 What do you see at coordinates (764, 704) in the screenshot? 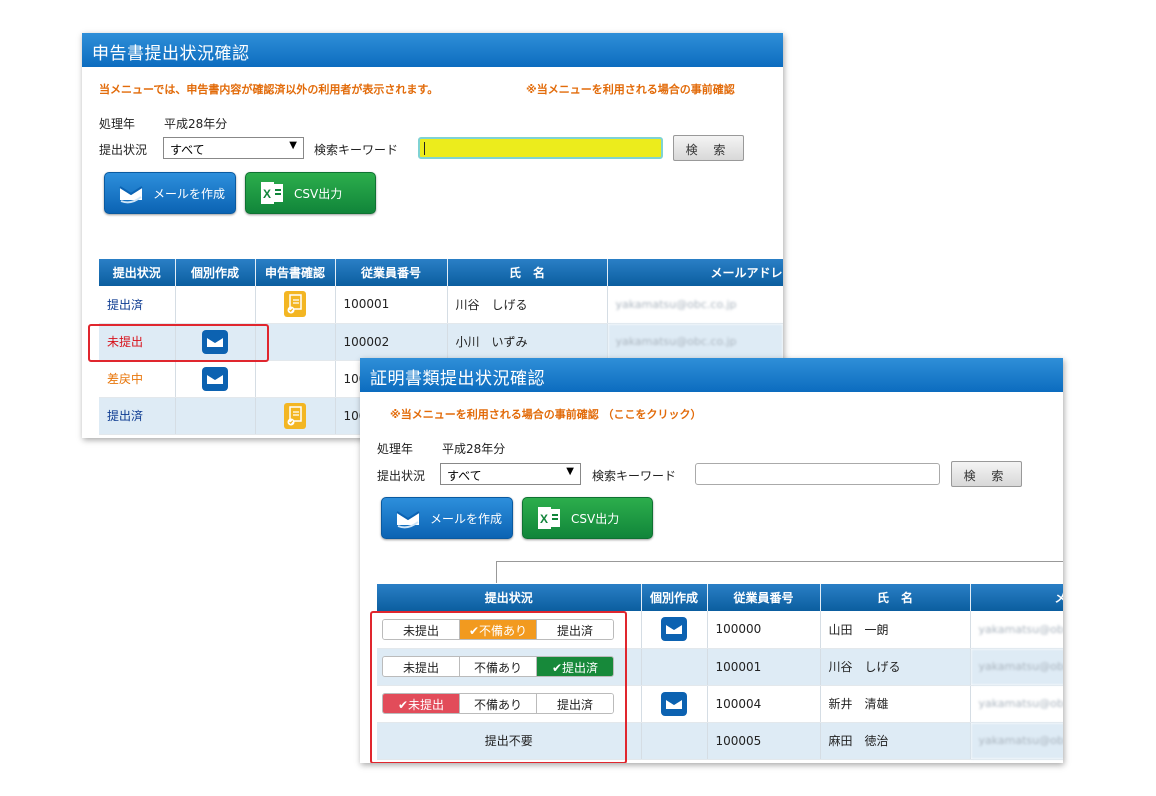
I see `emp-no-cell: 100004` at bounding box center [764, 704].